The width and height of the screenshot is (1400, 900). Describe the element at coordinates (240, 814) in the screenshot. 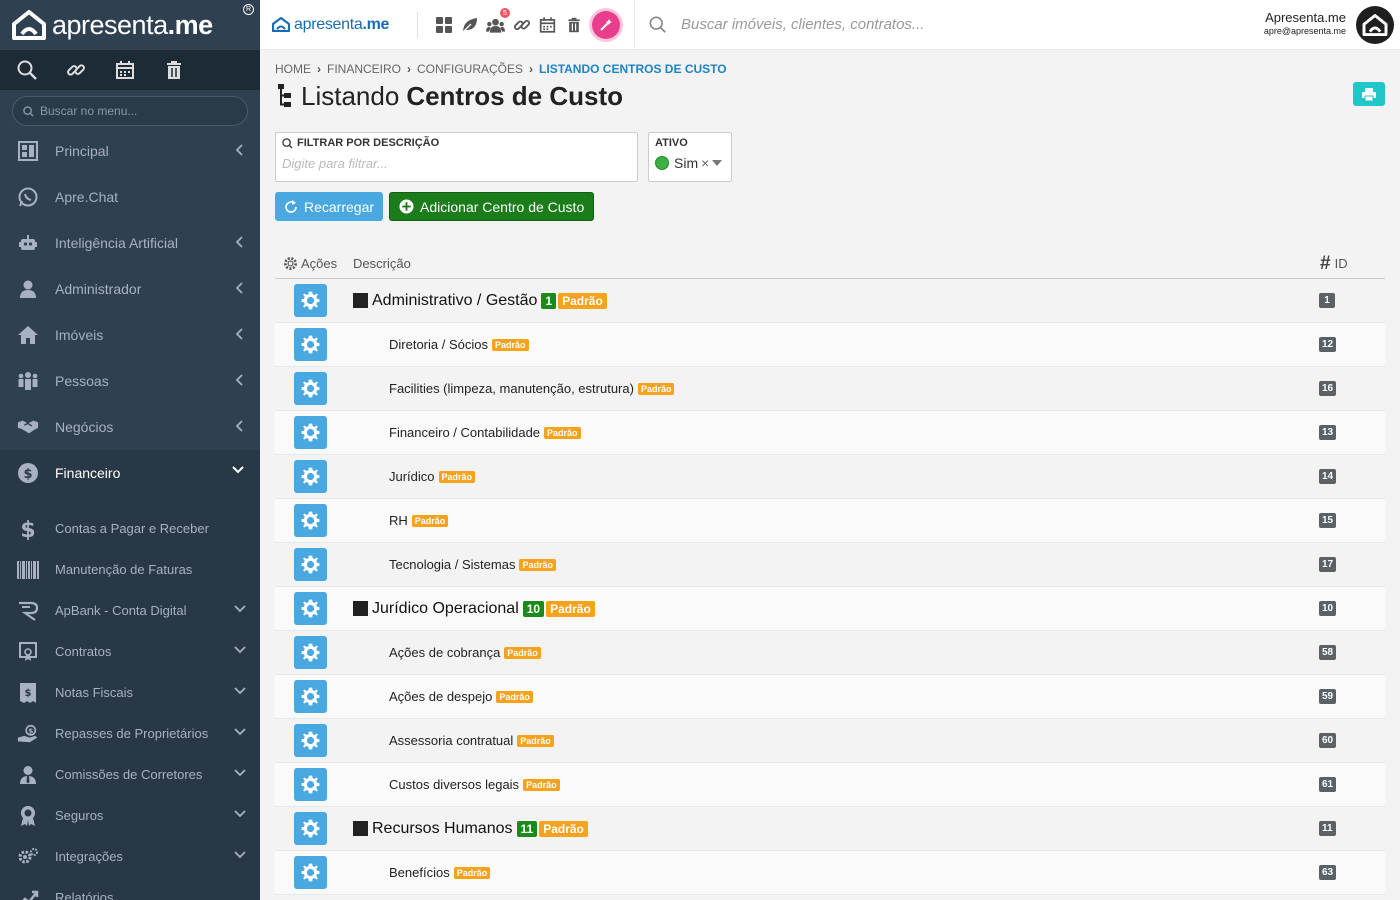

I see `chevron-down-icon` at that location.